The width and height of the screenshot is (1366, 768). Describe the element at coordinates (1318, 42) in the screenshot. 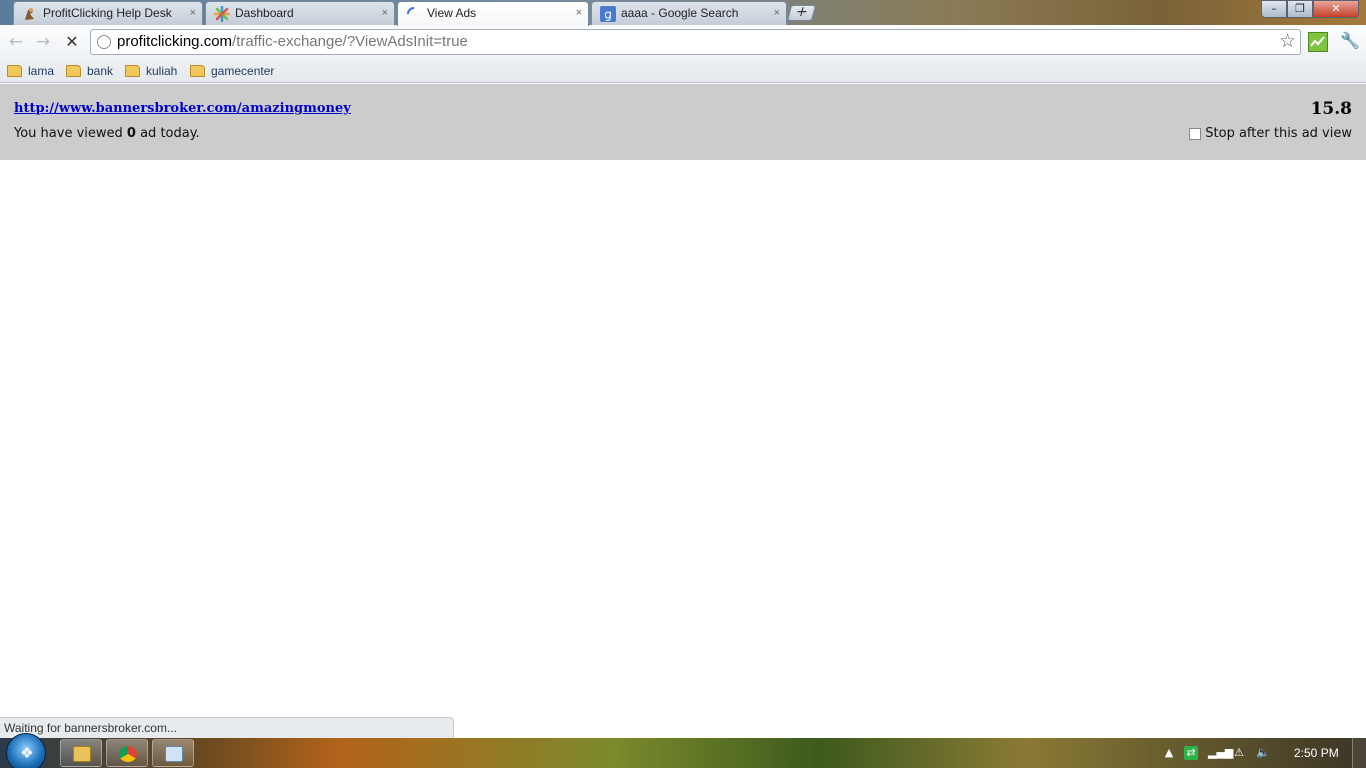

I see `extension-chart-icon` at that location.